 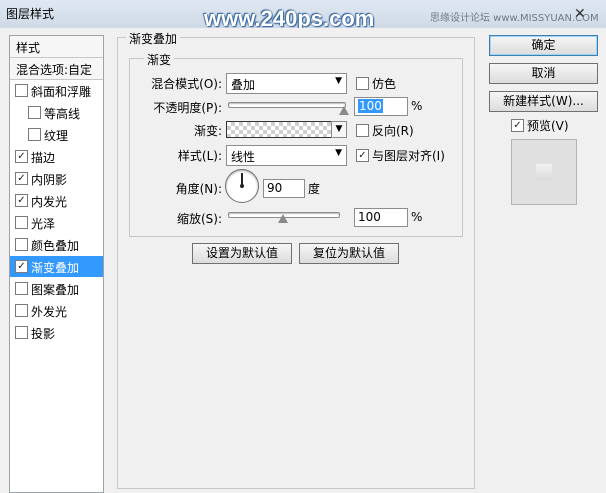 What do you see at coordinates (548, 126) in the screenshot?
I see `preview-label: 预览(V)` at bounding box center [548, 126].